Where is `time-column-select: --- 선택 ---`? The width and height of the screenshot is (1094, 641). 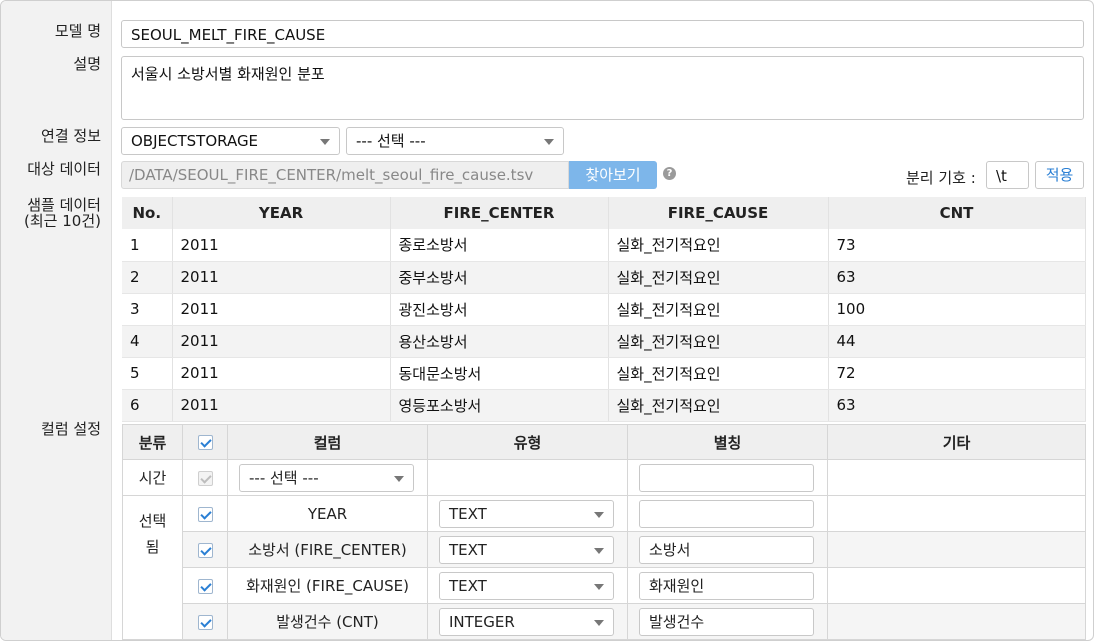
time-column-select: --- 선택 --- is located at coordinates (326, 478).